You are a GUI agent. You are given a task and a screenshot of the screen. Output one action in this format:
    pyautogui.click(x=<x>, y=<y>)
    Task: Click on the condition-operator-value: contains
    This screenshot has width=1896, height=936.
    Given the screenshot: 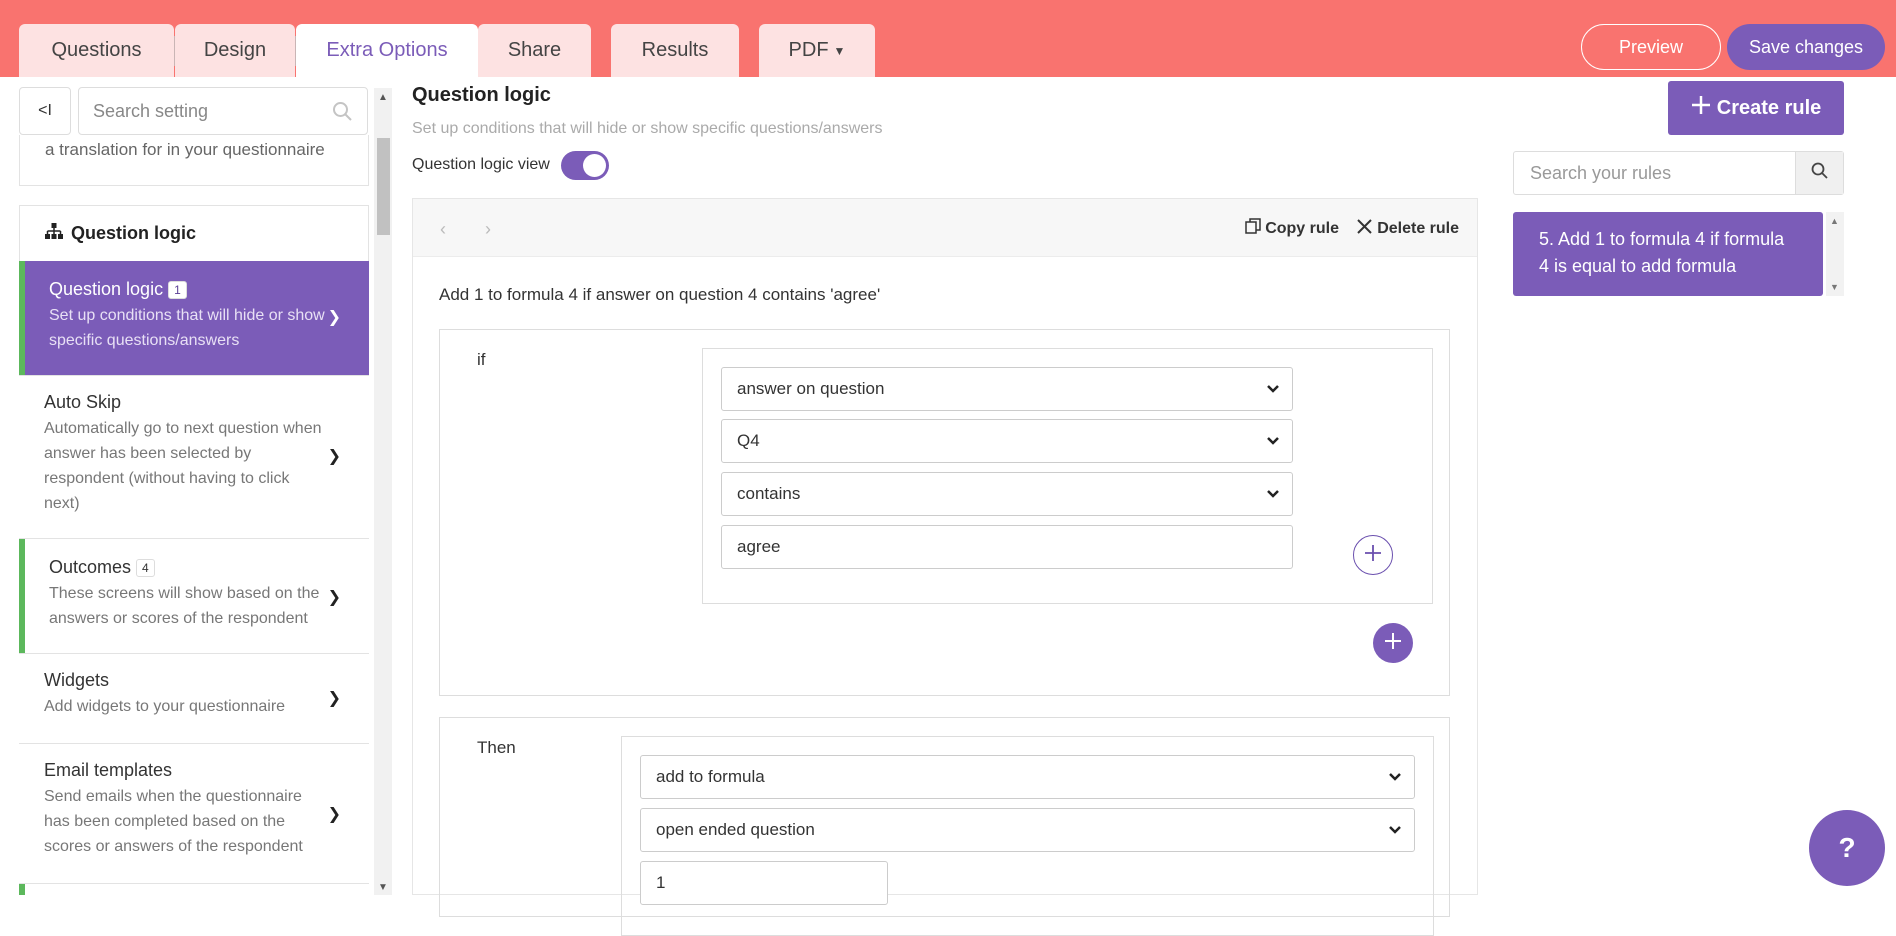 What is the action you would take?
    pyautogui.click(x=769, y=493)
    